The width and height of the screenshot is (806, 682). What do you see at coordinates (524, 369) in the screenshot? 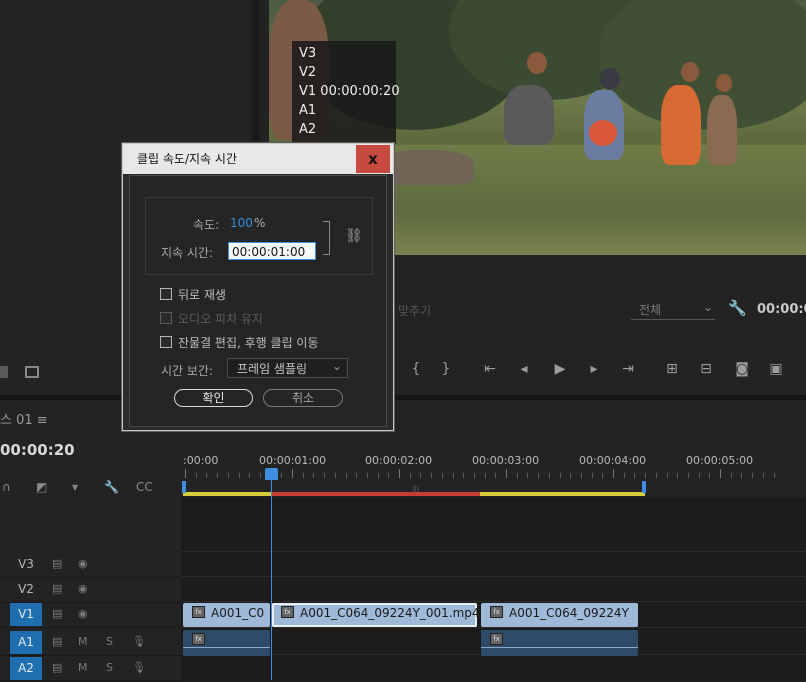
I see `step-back-icon: ◂` at bounding box center [524, 369].